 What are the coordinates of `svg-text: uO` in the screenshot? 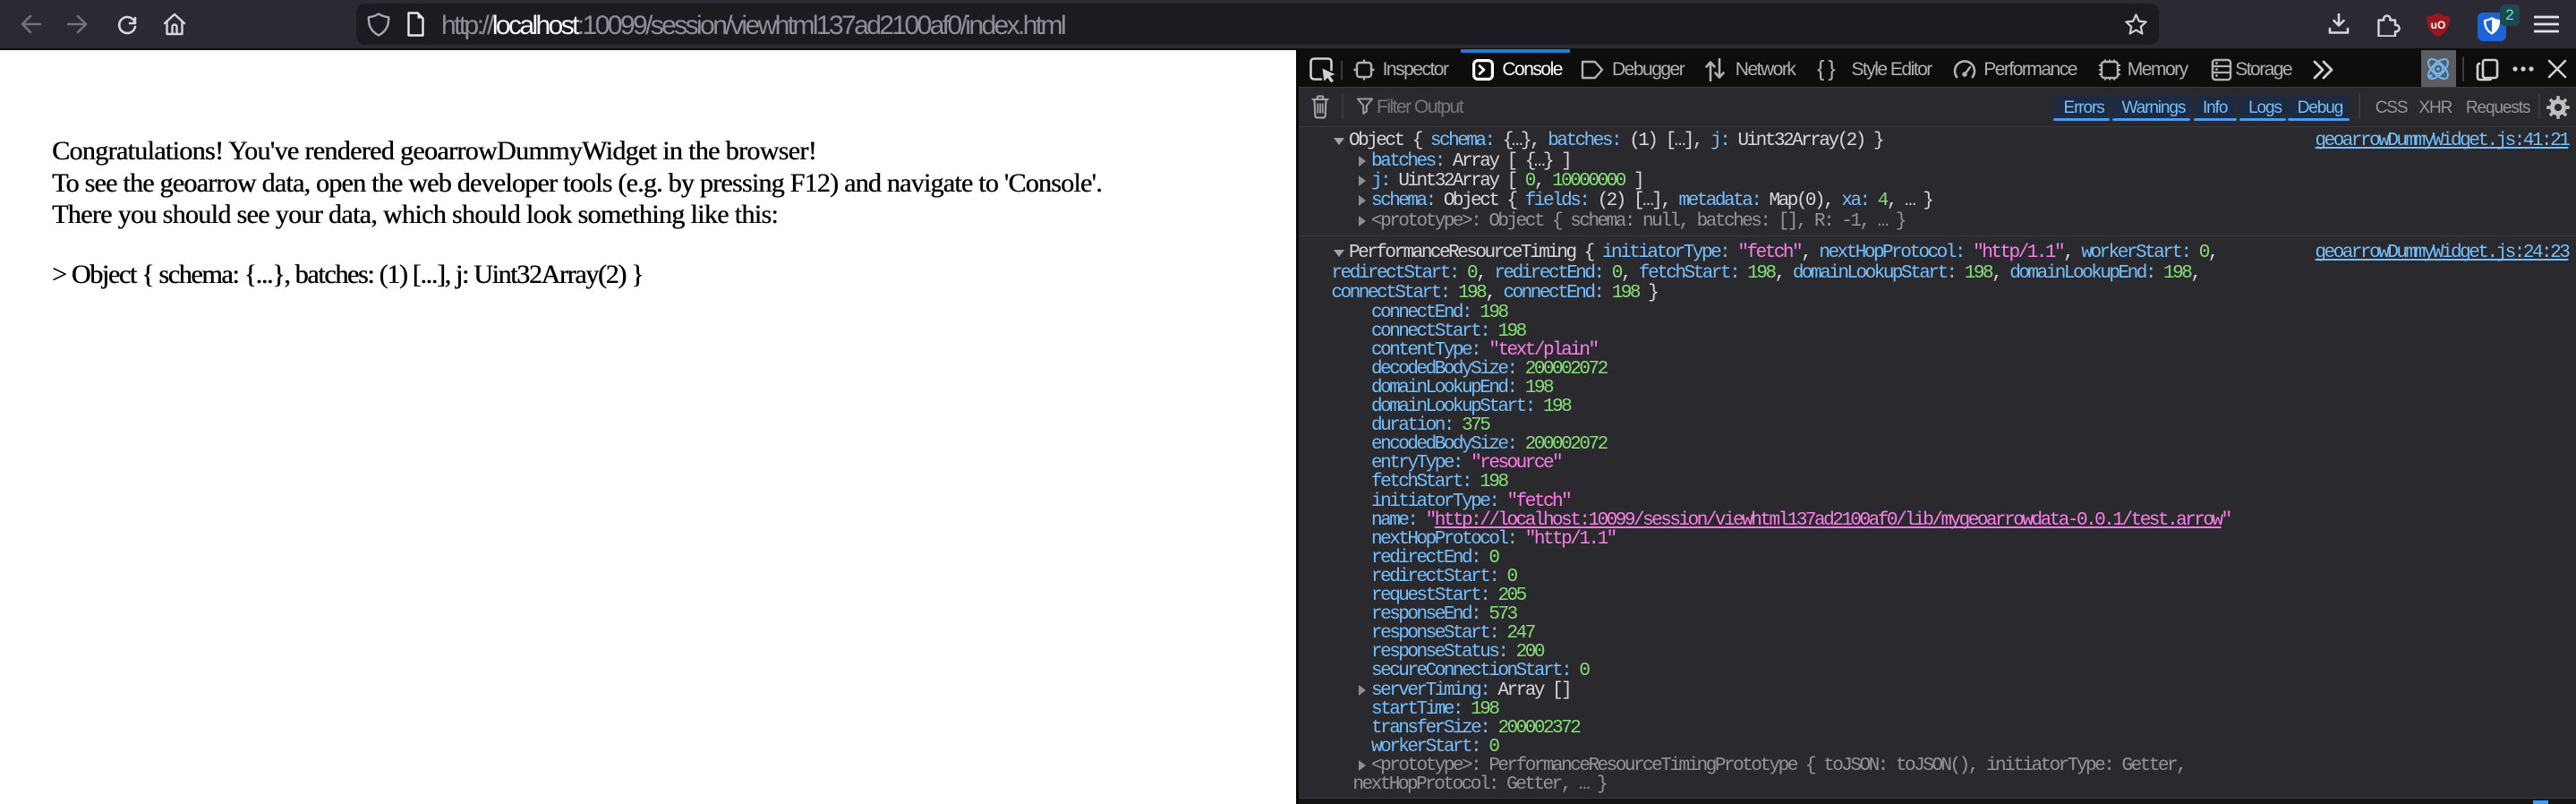 It's located at (2438, 25).